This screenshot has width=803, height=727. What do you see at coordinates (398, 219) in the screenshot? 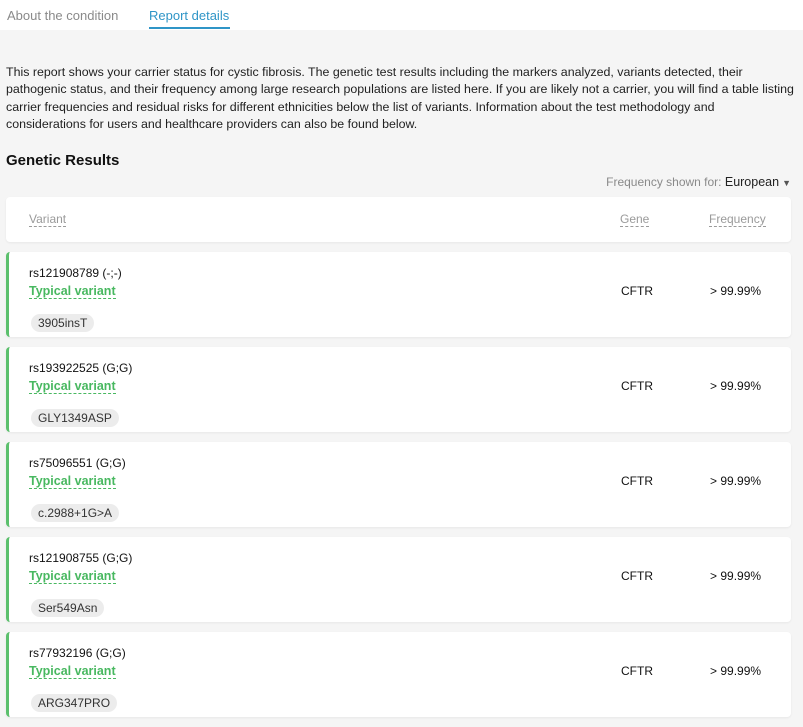
I see `results-table-header: Variant Gene Frequency` at bounding box center [398, 219].